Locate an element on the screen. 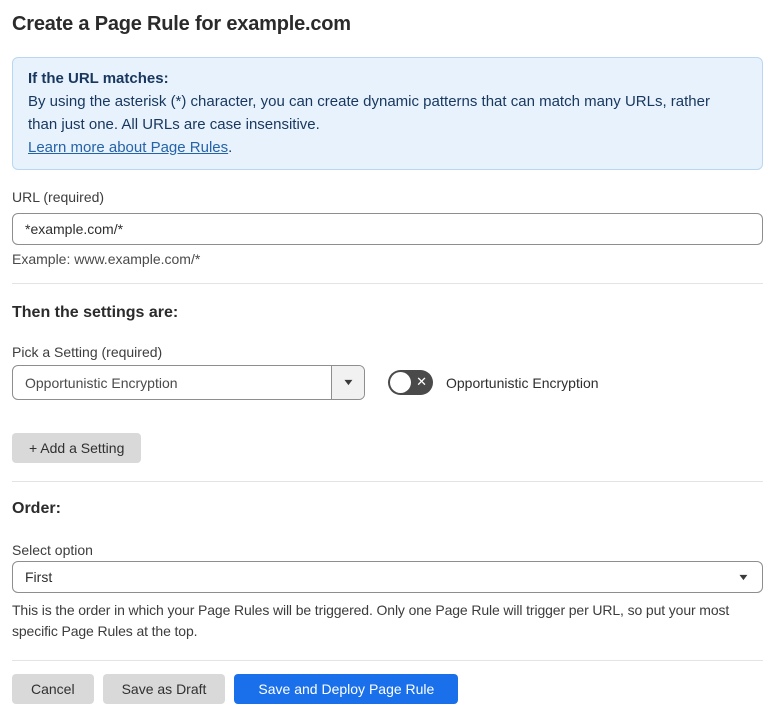 Image resolution: width=775 pixels, height=717 pixels. setting-select-value: Opportunistic Encryption is located at coordinates (101, 382).